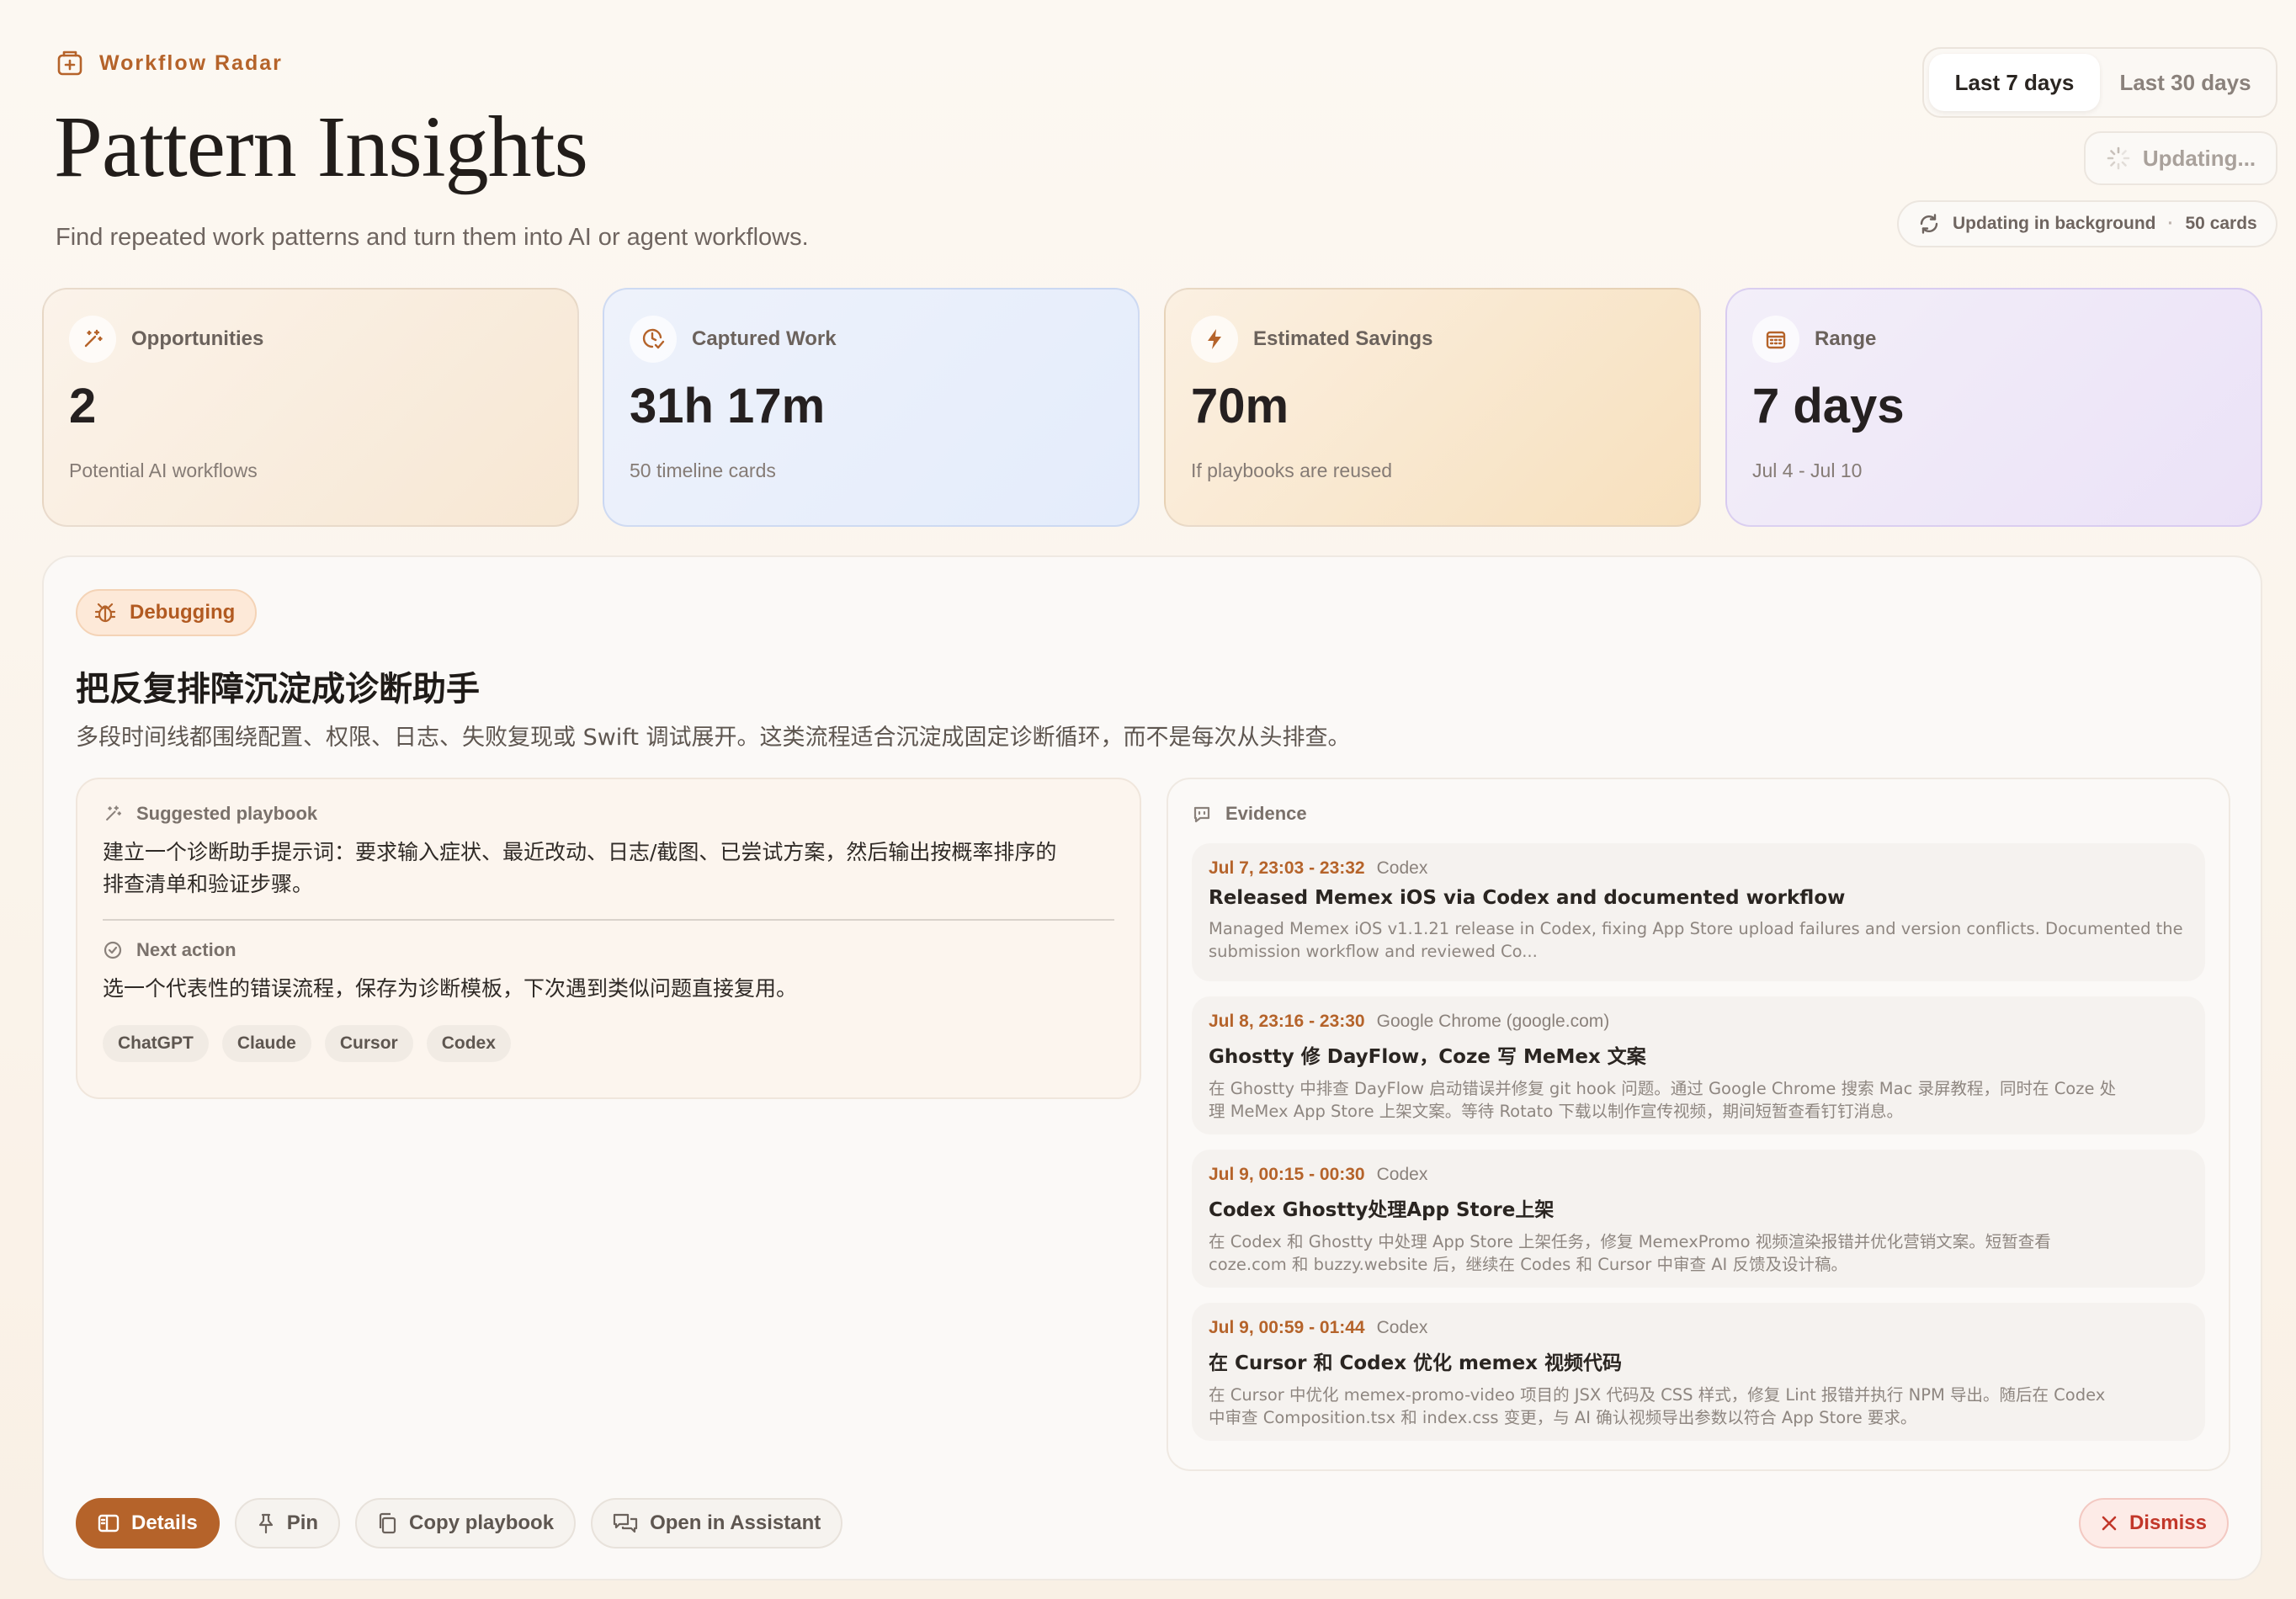  I want to click on stat-label: Opportunities, so click(197, 338).